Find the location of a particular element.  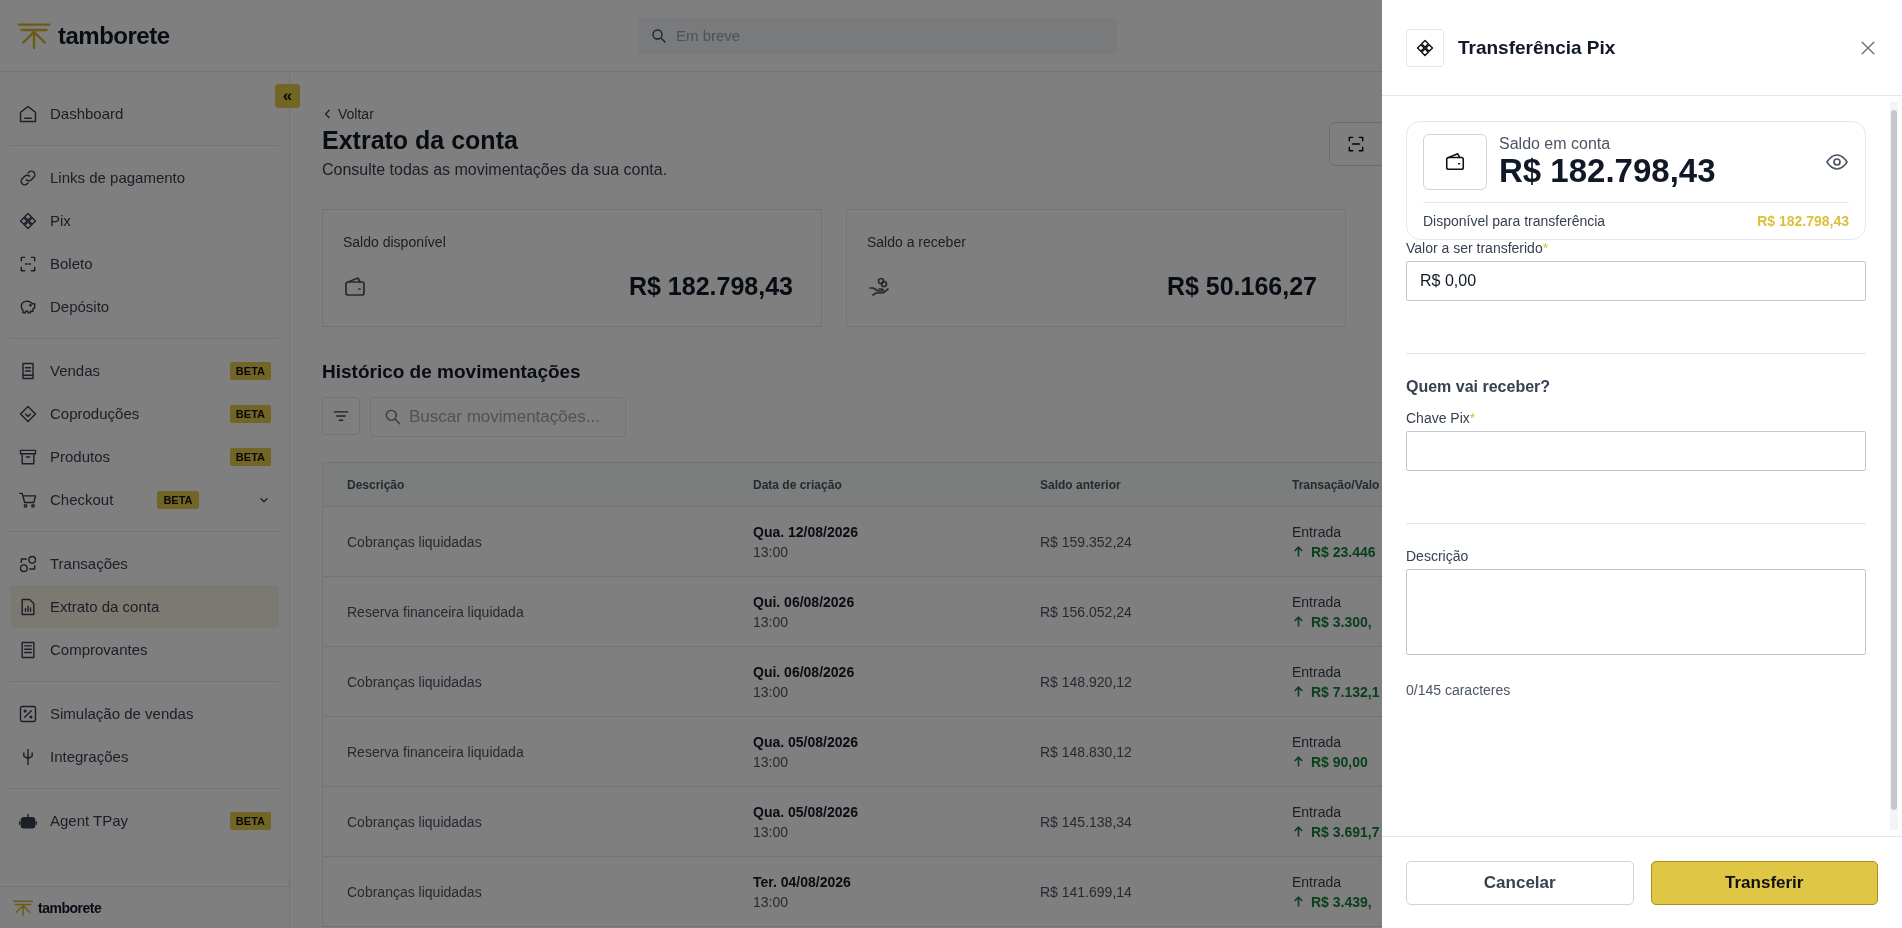

card-label: Saldo a receber is located at coordinates (917, 242).